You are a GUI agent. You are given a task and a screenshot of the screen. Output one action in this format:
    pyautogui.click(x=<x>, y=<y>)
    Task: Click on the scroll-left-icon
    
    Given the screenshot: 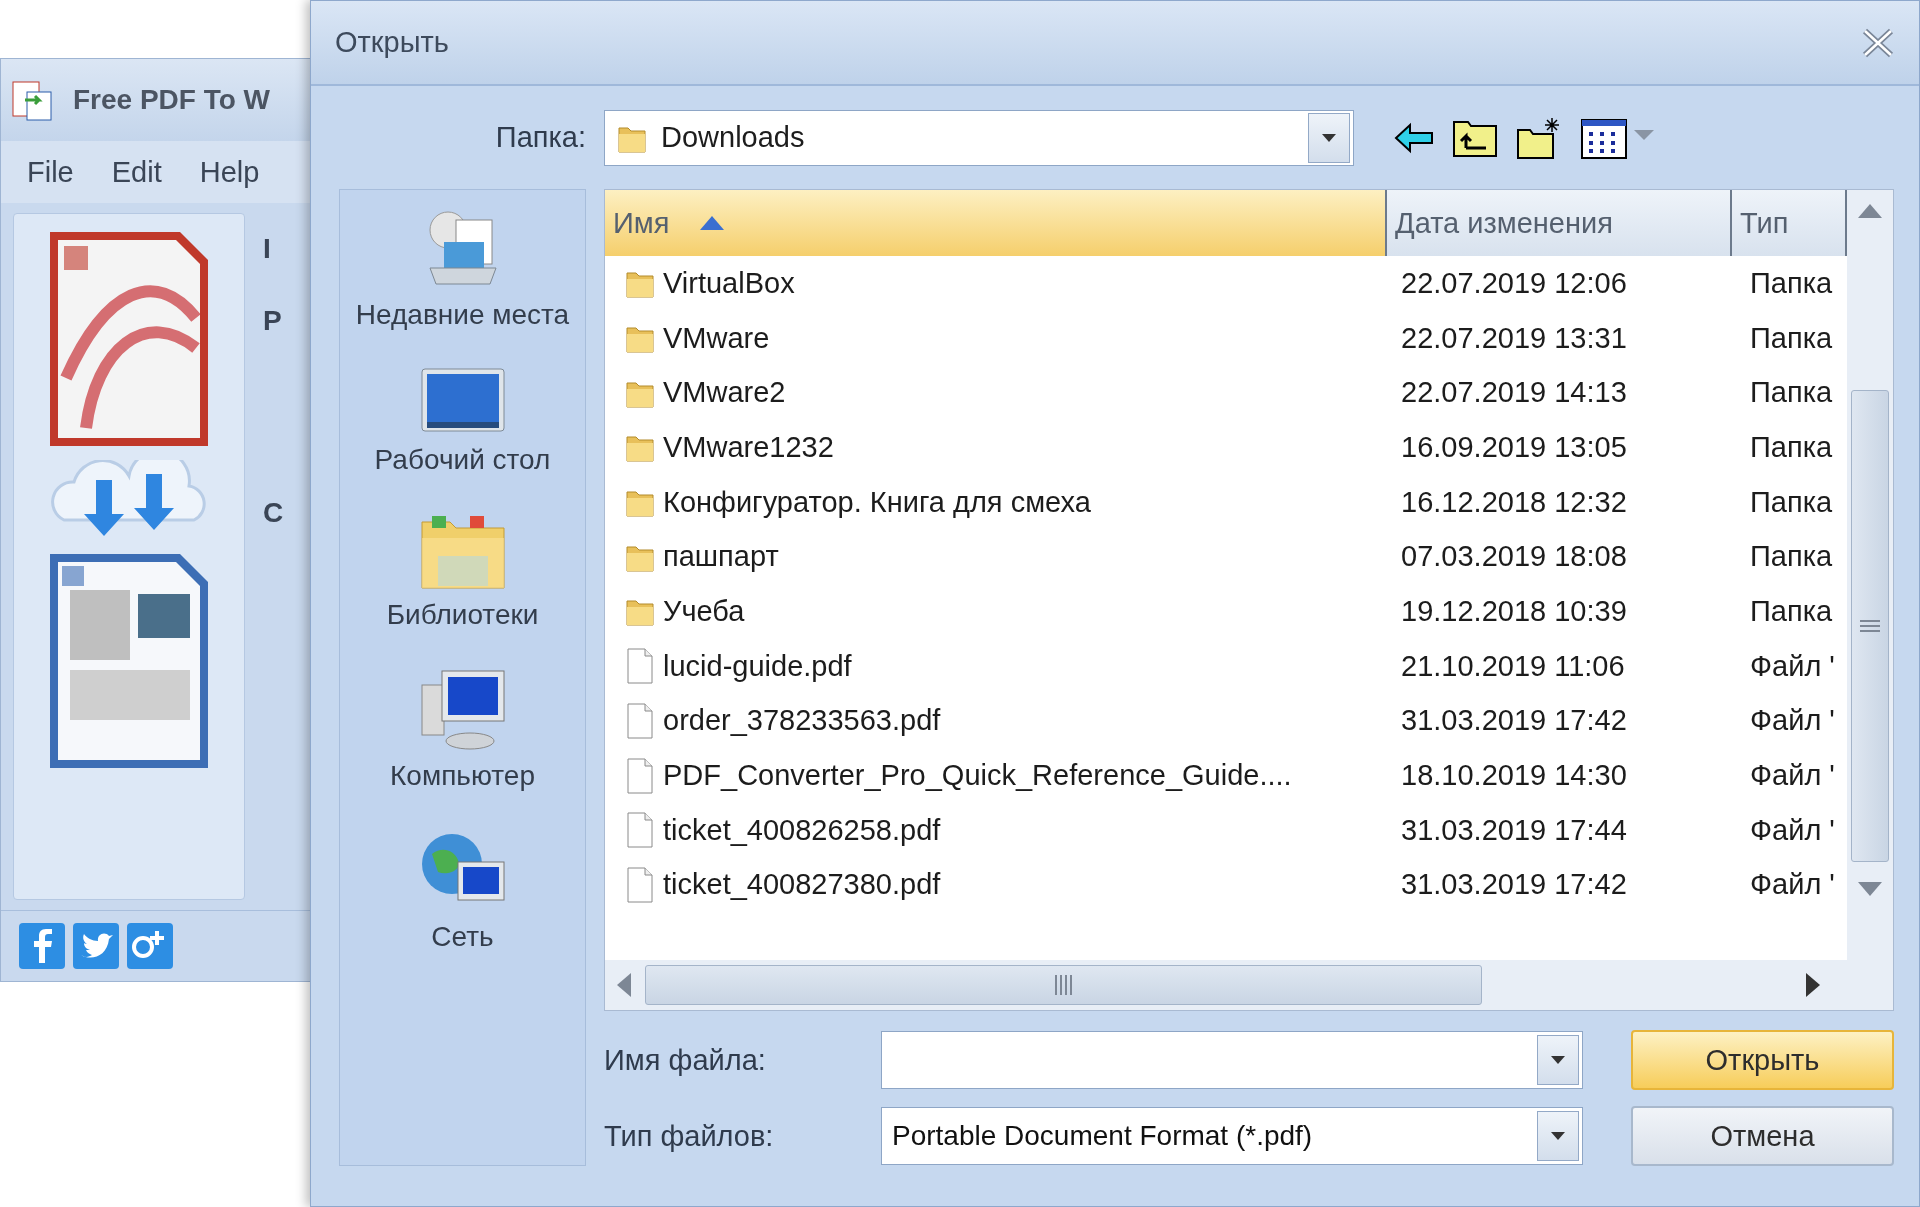 What is the action you would take?
    pyautogui.click(x=624, y=985)
    